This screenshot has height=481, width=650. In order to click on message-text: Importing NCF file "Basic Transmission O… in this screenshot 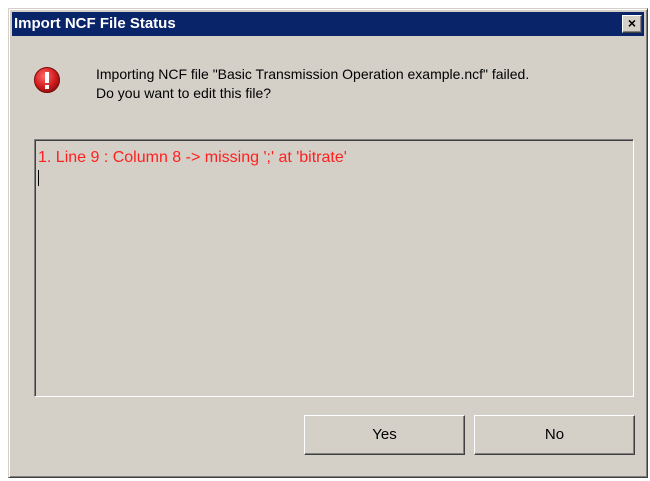, I will do `click(312, 84)`.